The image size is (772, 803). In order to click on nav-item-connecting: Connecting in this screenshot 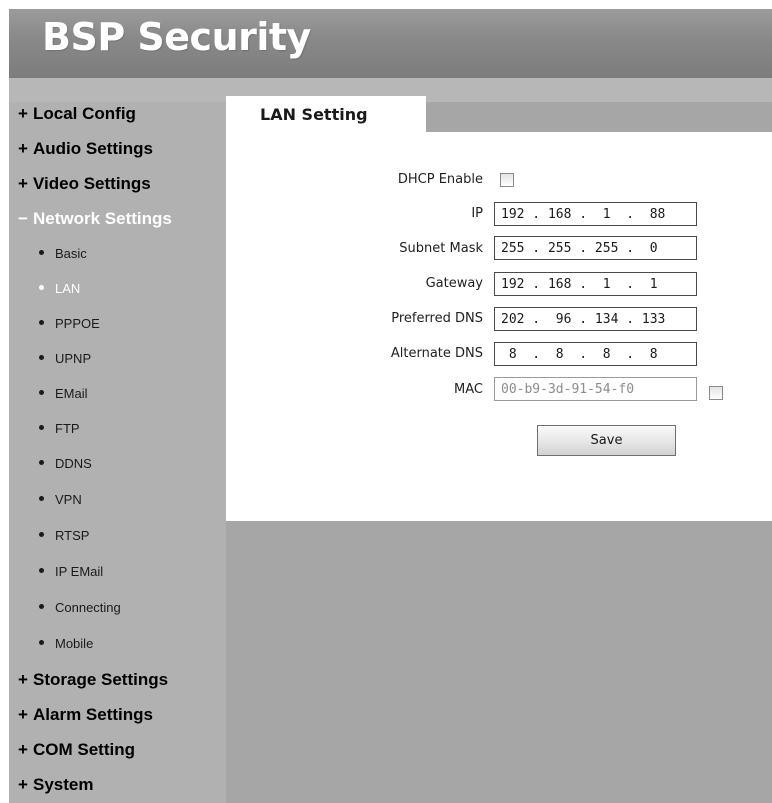, I will do `click(80, 607)`.